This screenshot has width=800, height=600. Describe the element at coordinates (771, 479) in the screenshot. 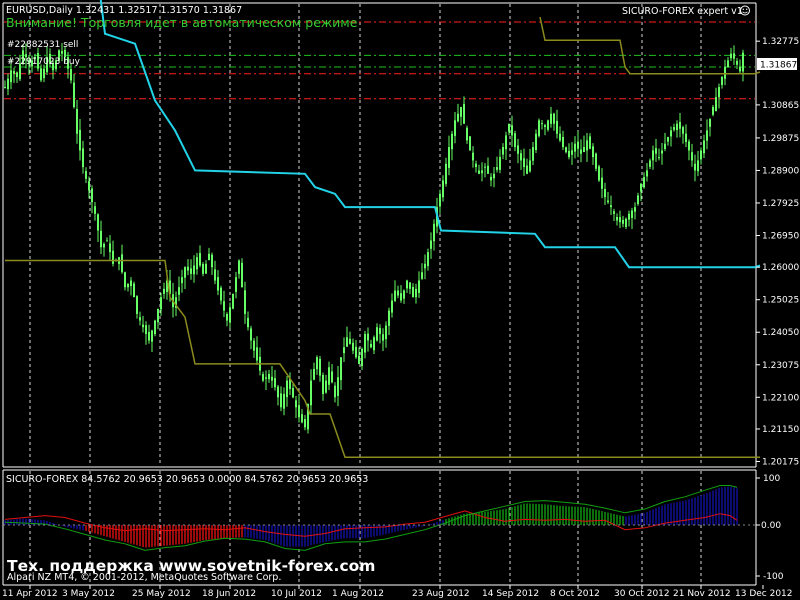

I see `indicator-level-100: 100` at that location.